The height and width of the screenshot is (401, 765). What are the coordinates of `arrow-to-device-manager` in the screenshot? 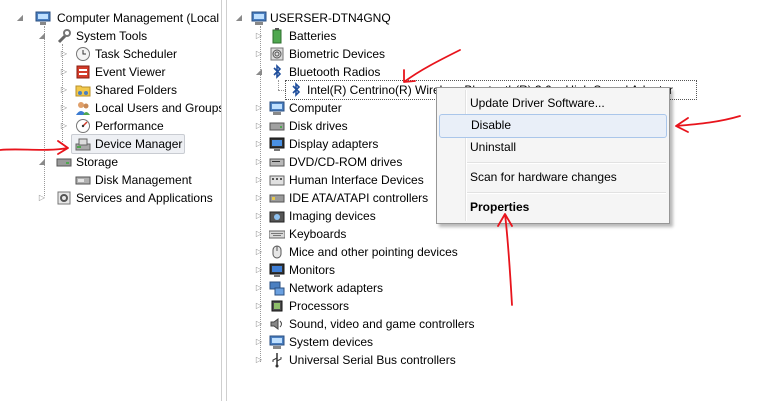 It's located at (34, 147).